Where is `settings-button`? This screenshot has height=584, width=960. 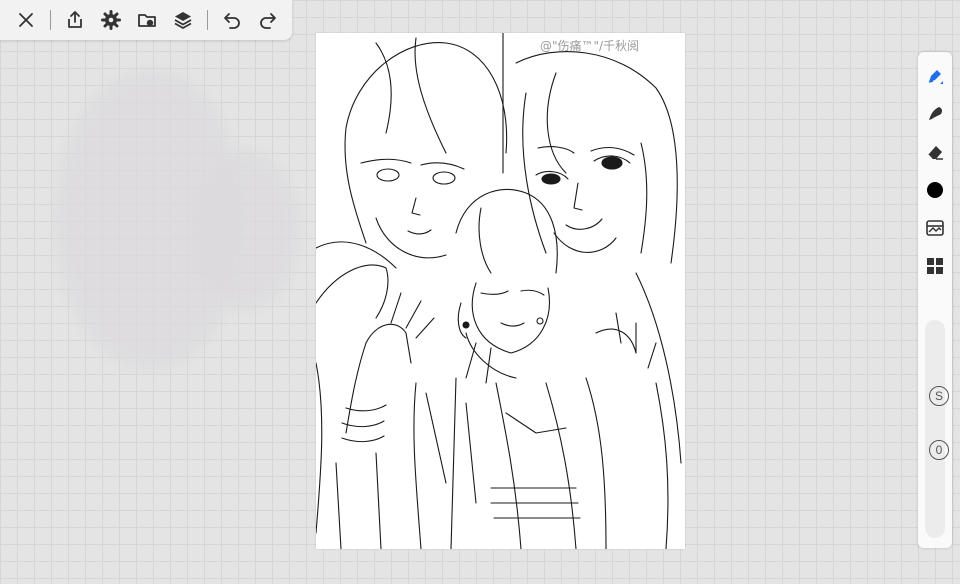 settings-button is located at coordinates (111, 20).